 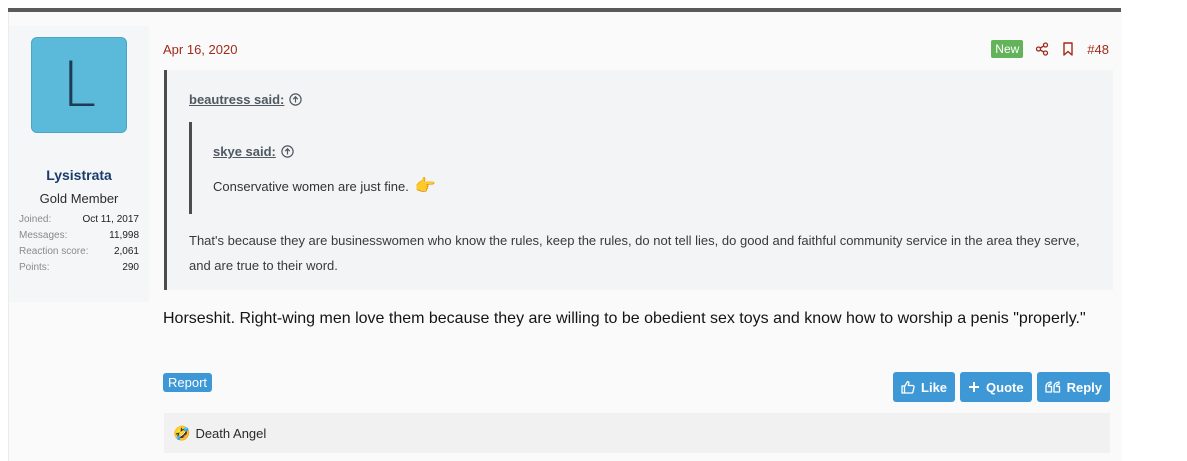 I want to click on stat-label: Reaction score:, so click(x=54, y=251).